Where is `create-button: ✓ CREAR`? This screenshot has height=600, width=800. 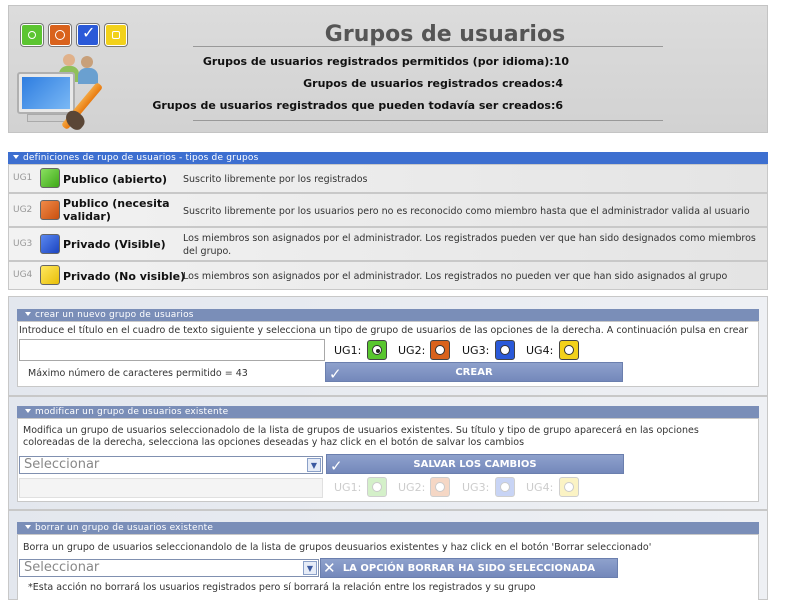 create-button: ✓ CREAR is located at coordinates (474, 372).